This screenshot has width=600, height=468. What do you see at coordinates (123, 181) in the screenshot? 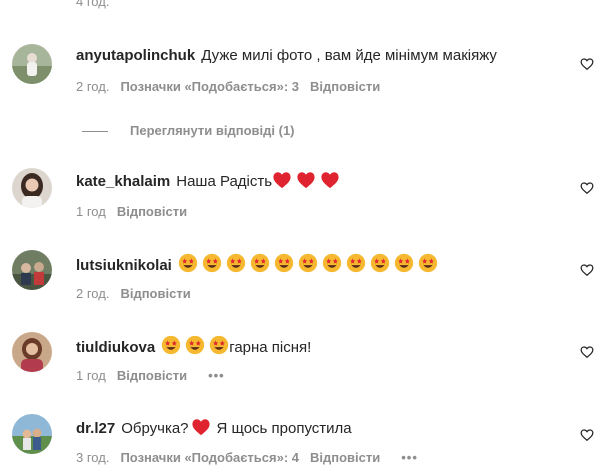
I see `comment-username: kate_khalaim` at bounding box center [123, 181].